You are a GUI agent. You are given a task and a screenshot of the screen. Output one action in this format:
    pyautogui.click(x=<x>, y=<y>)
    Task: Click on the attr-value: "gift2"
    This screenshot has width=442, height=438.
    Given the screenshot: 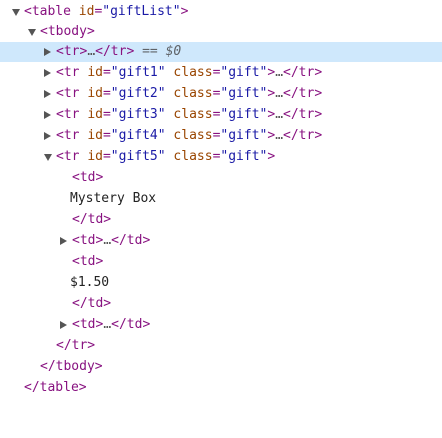 What is the action you would take?
    pyautogui.click(x=138, y=93)
    